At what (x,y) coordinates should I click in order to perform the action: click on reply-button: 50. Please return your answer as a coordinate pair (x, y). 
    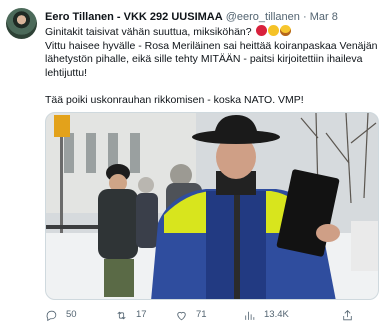
    Looking at the image, I should click on (61, 315).